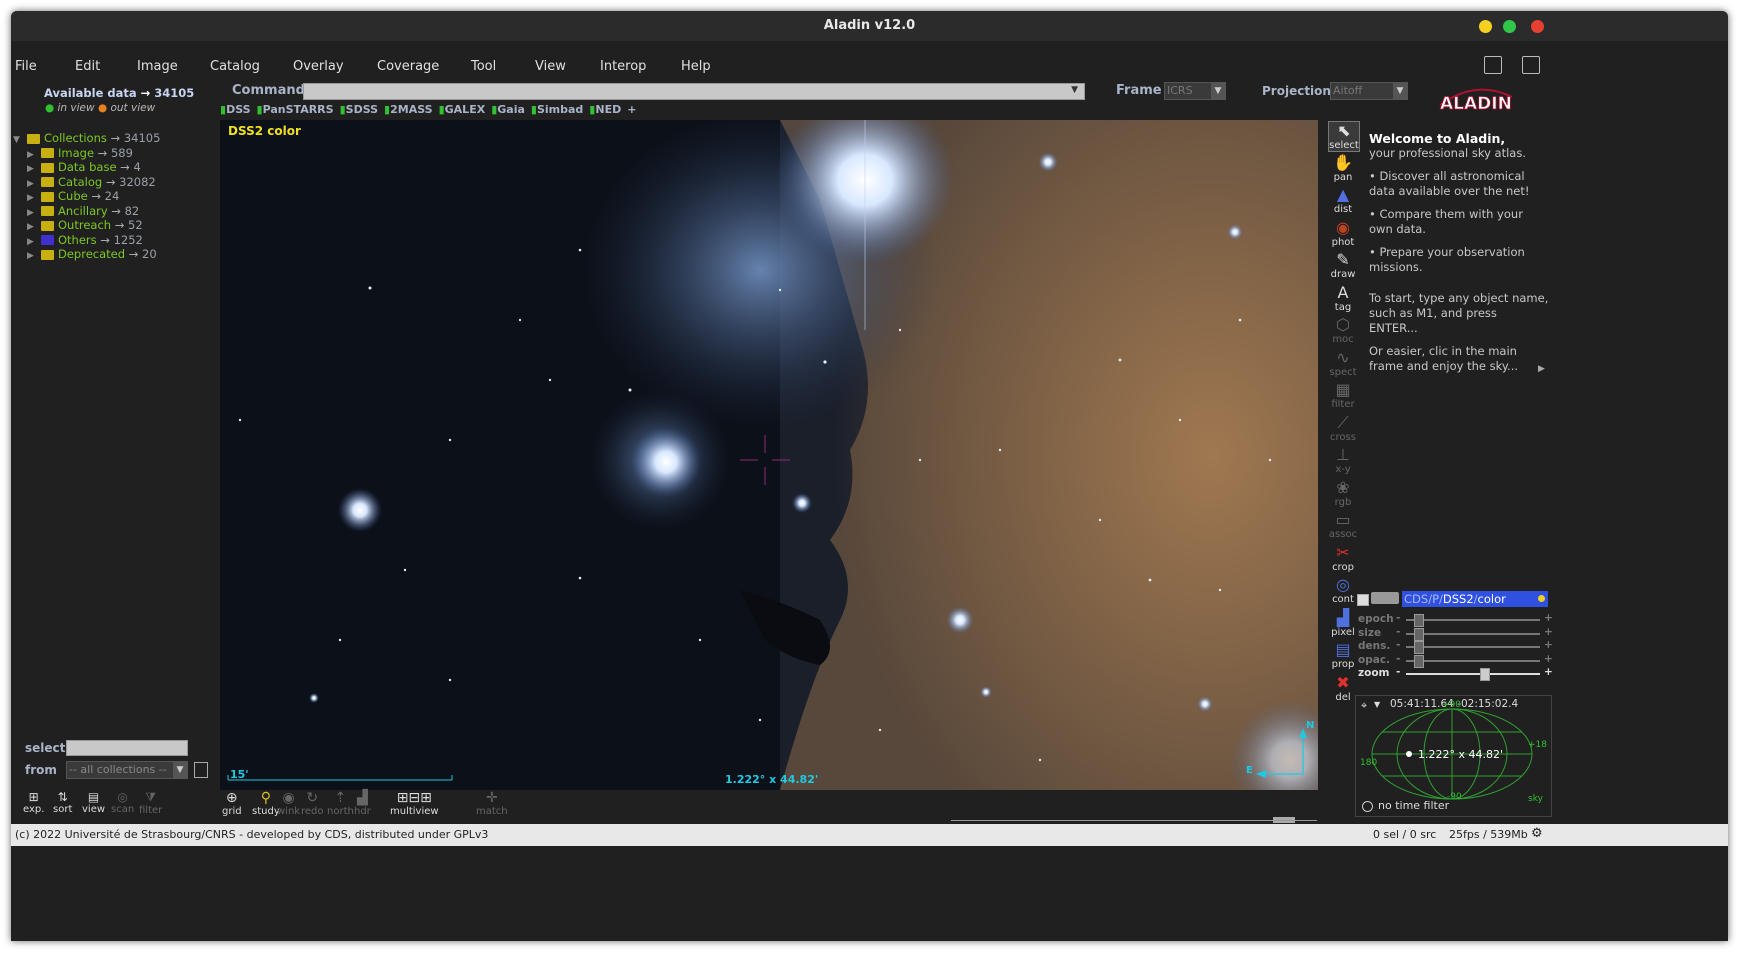  What do you see at coordinates (1405, 834) in the screenshot?
I see `selection-count: 0 sel / 0 src` at bounding box center [1405, 834].